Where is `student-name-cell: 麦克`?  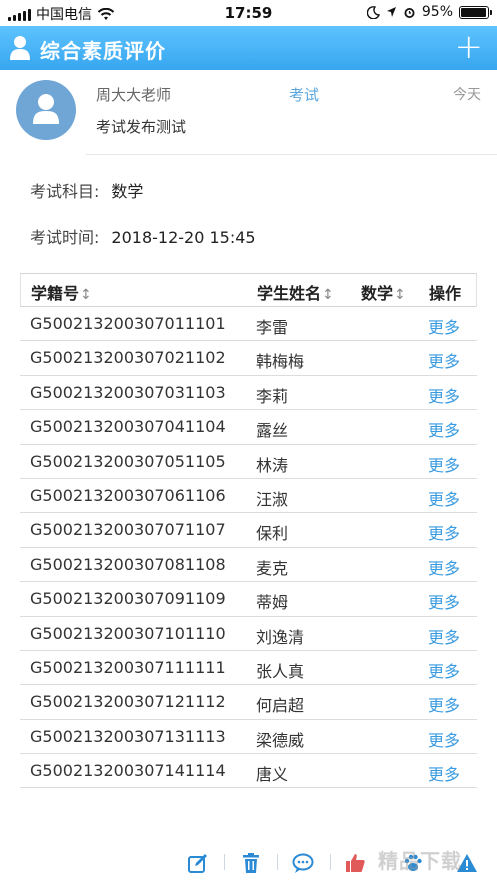
student-name-cell: 麦克 is located at coordinates (272, 568).